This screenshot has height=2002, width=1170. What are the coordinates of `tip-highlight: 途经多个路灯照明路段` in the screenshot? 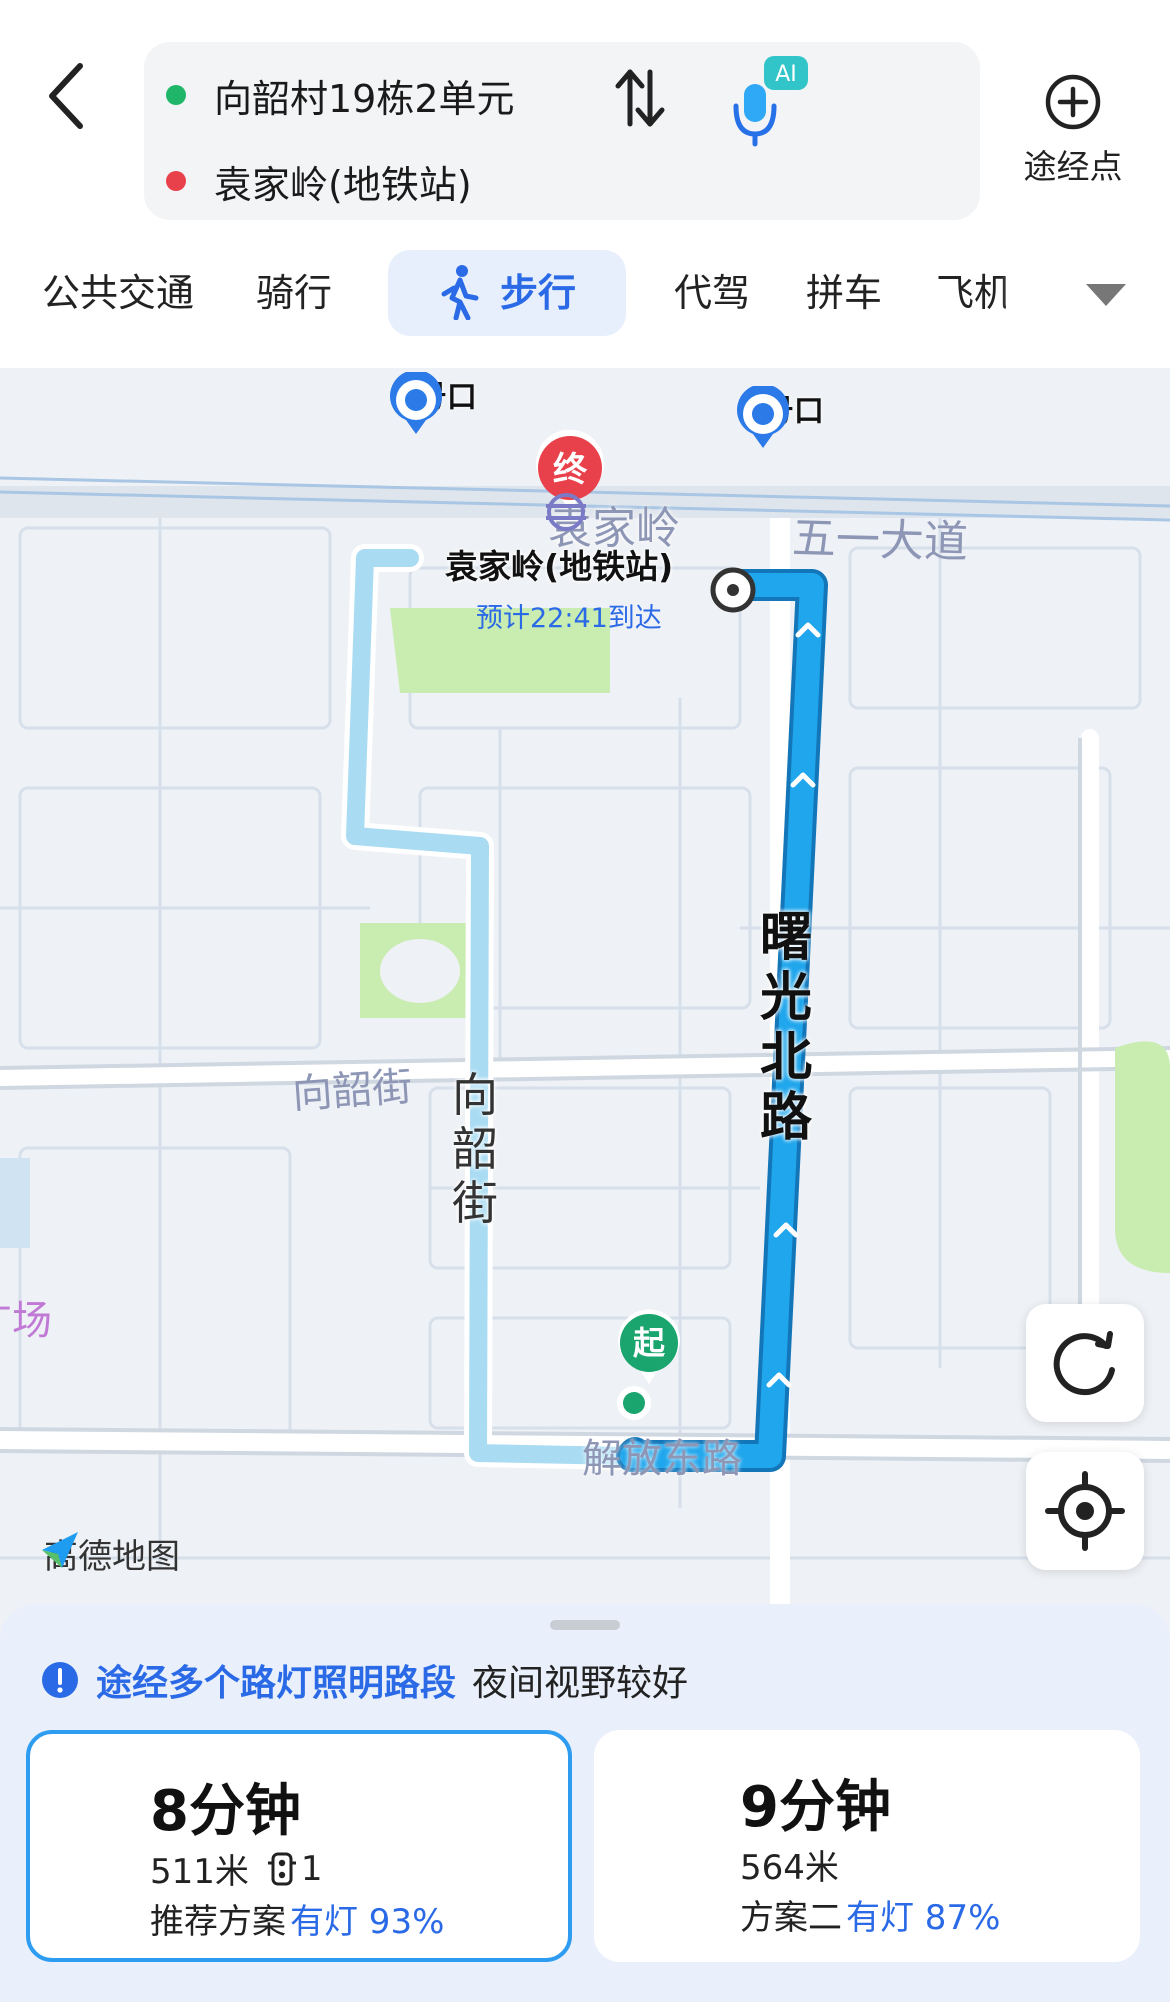 It's located at (276, 1683).